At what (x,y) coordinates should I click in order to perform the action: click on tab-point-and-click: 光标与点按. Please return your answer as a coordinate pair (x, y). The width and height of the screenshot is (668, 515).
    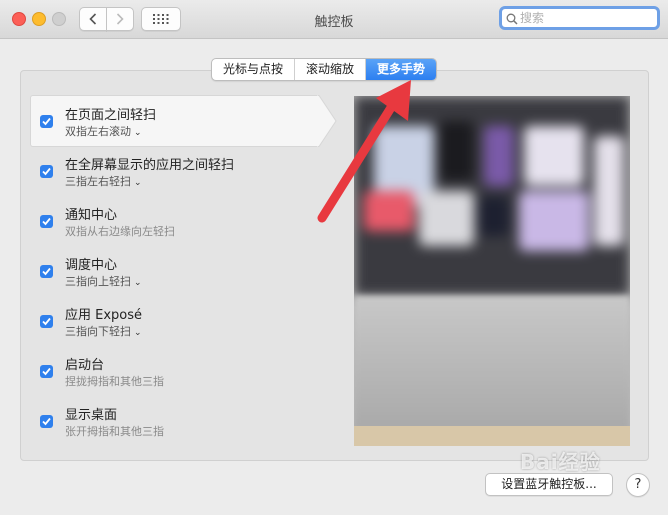
    Looking at the image, I should click on (254, 69).